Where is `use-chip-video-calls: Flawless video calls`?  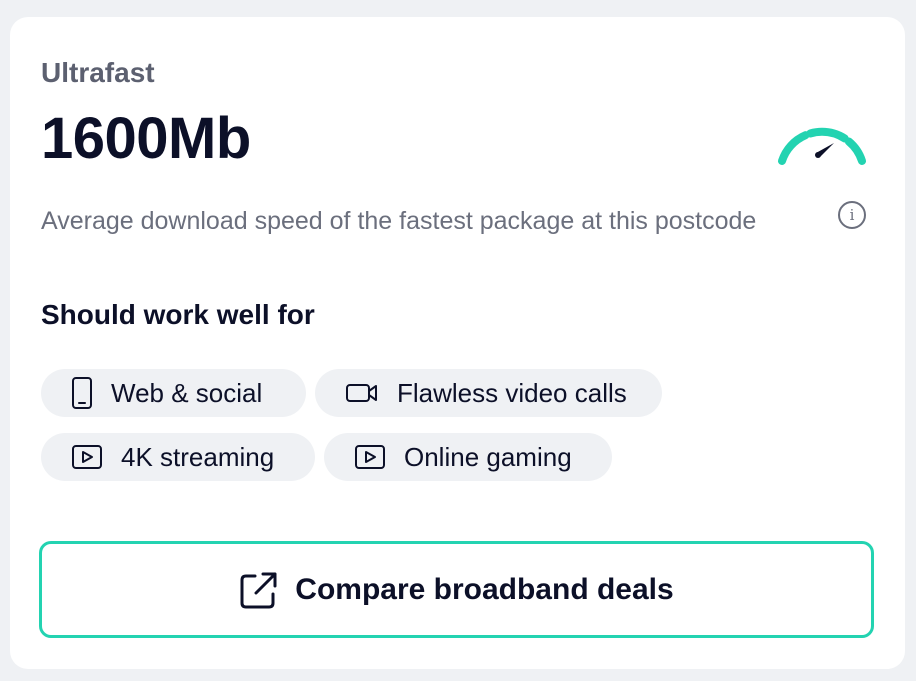
use-chip-video-calls: Flawless video calls is located at coordinates (488, 393).